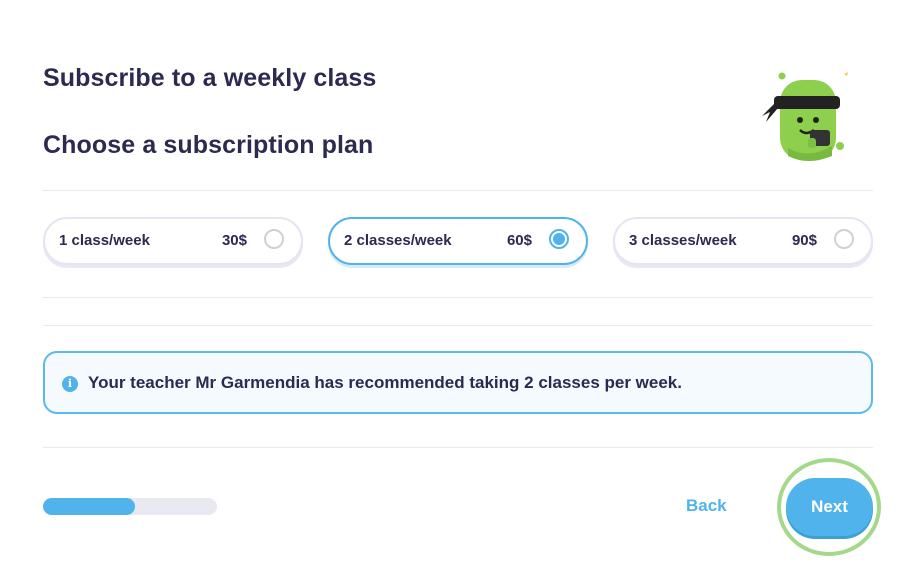 The width and height of the screenshot is (908, 564). Describe the element at coordinates (559, 239) in the screenshot. I see `radio-button-selected` at that location.